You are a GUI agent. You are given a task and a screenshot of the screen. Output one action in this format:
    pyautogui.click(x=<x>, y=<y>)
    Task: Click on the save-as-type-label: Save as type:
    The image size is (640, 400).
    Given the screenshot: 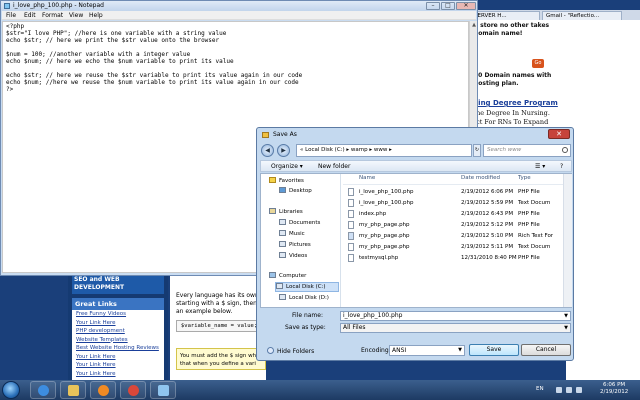 What is the action you would take?
    pyautogui.click(x=305, y=327)
    